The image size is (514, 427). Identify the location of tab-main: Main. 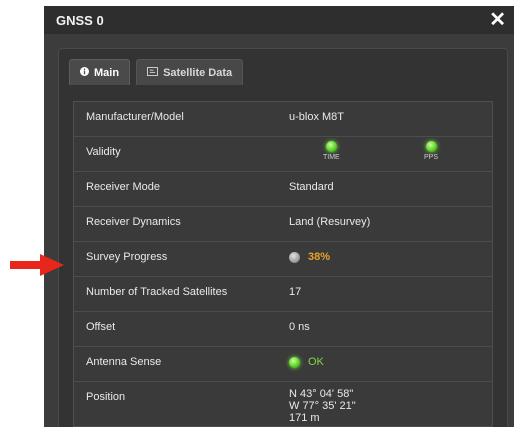
(100, 72).